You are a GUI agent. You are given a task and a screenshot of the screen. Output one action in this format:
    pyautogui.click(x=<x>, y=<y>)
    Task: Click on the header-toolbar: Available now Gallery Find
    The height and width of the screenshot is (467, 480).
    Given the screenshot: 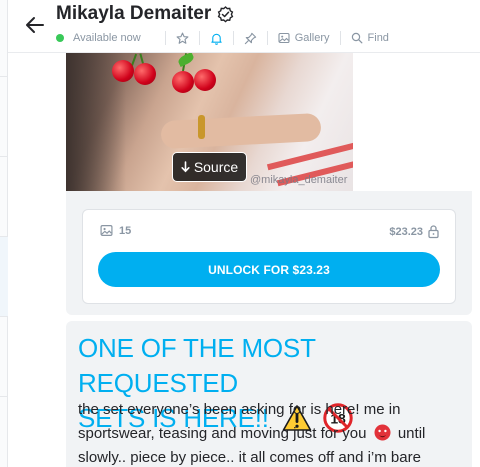 What is the action you would take?
    pyautogui.click(x=222, y=38)
    